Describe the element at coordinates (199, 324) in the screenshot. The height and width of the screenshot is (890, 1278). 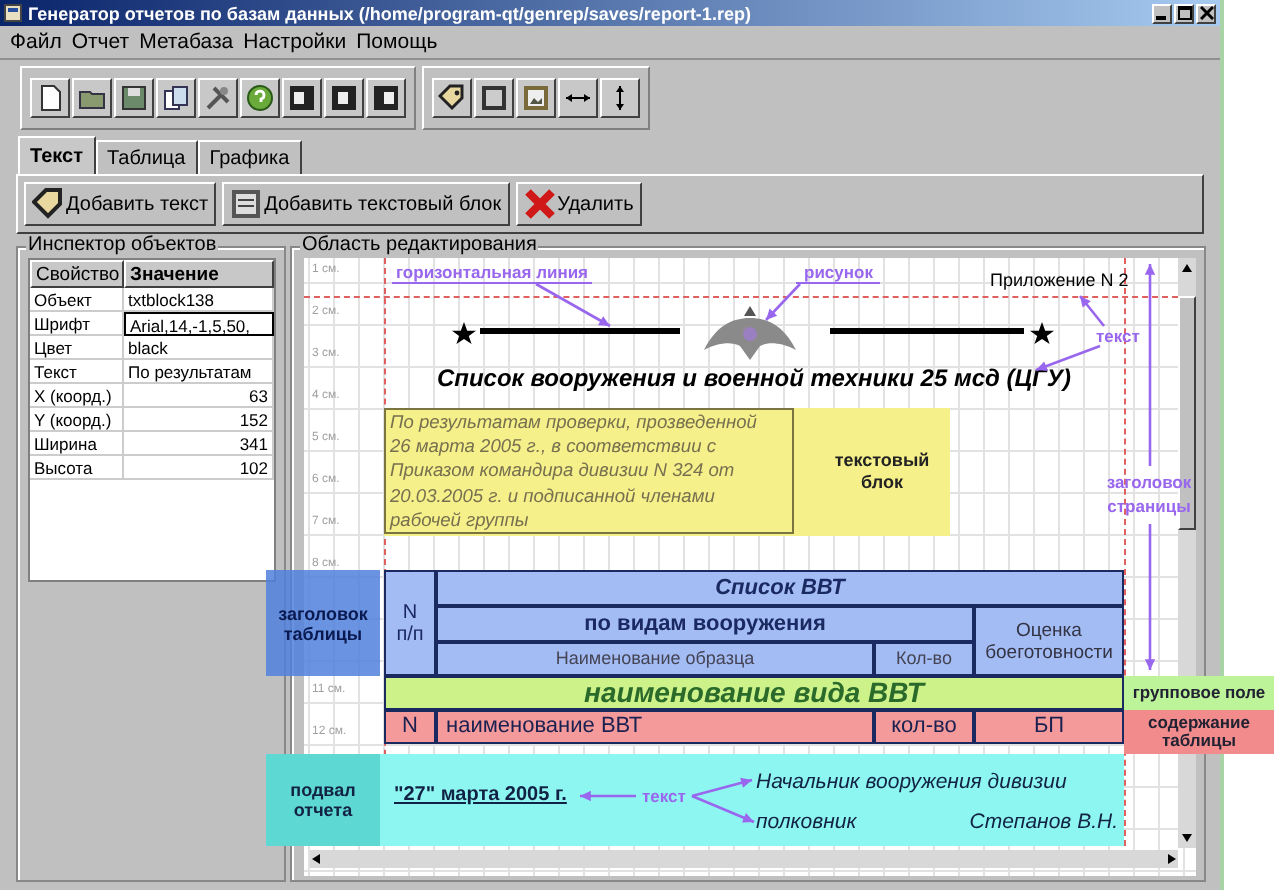
I see `property-value: Arial,14,-1,5,50,` at that location.